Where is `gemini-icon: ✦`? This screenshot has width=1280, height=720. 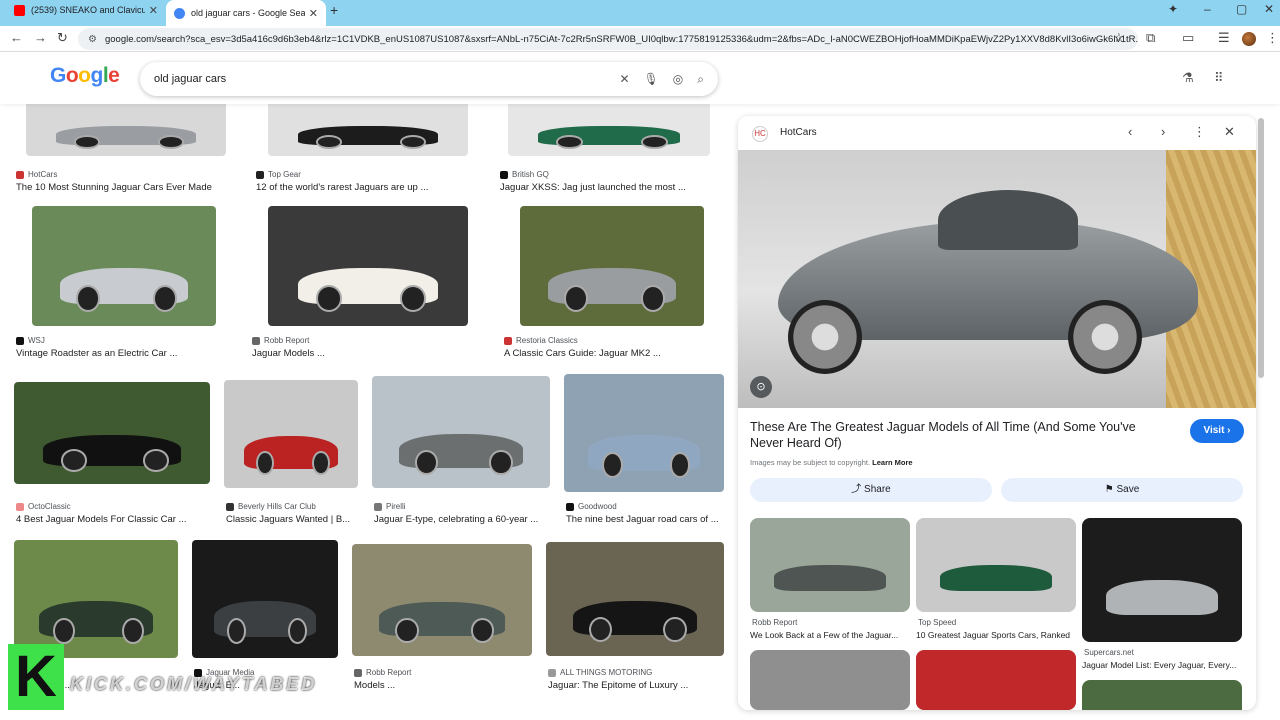 gemini-icon: ✦ is located at coordinates (1173, 9).